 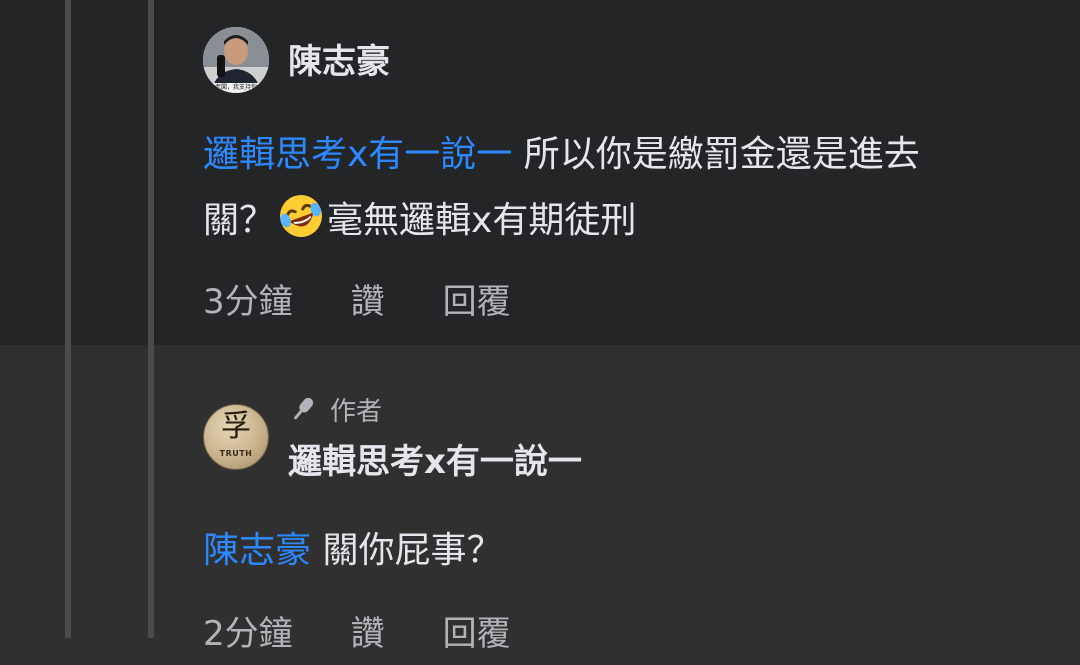 What do you see at coordinates (435, 462) in the screenshot?
I see `comment-author: 邏輯思考x有一說一` at bounding box center [435, 462].